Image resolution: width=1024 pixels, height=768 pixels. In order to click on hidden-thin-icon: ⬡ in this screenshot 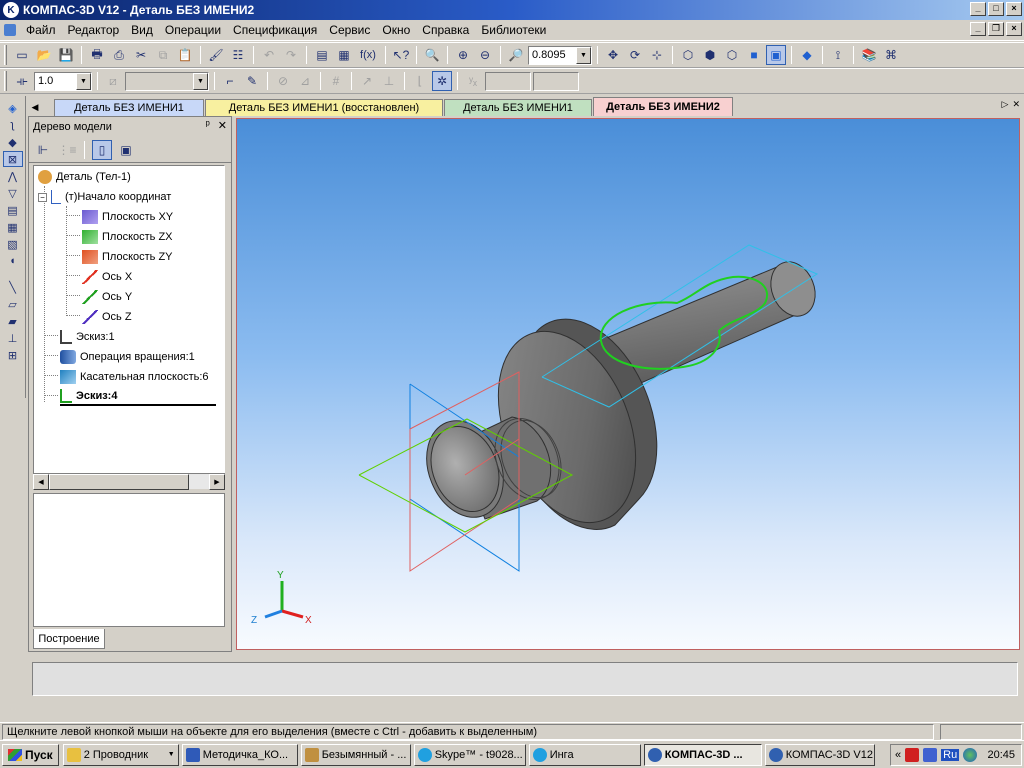, I will do `click(732, 55)`.